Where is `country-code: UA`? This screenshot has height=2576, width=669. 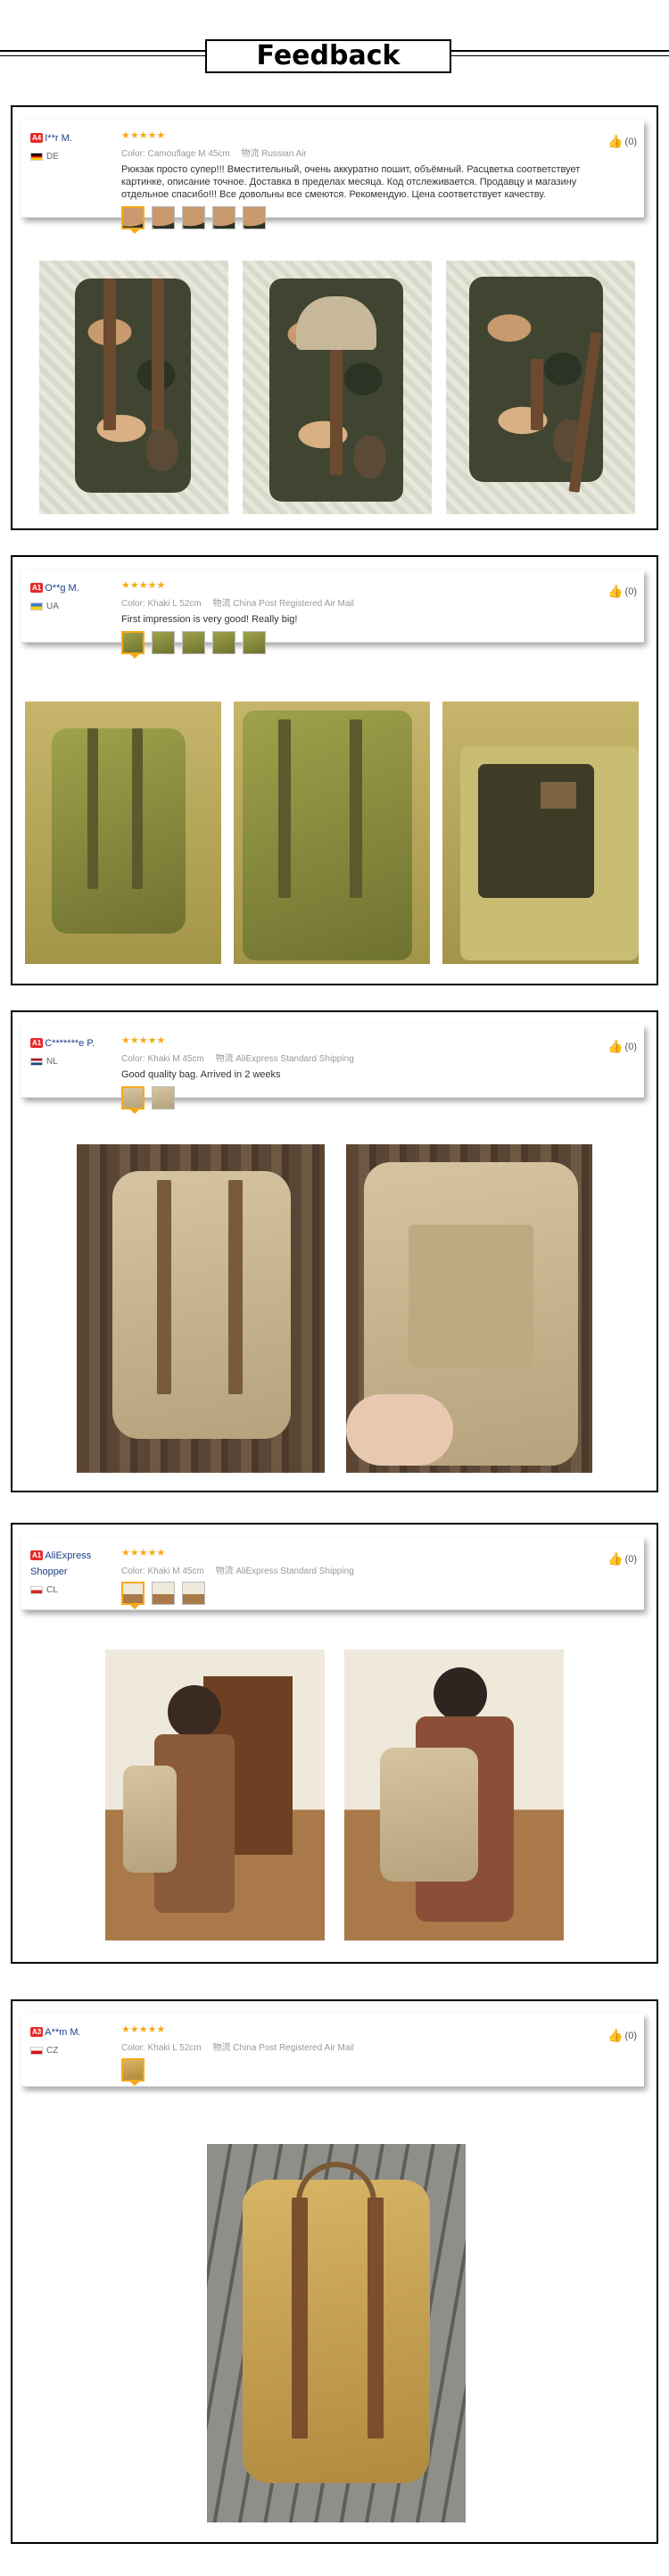
country-code: UA is located at coordinates (52, 606).